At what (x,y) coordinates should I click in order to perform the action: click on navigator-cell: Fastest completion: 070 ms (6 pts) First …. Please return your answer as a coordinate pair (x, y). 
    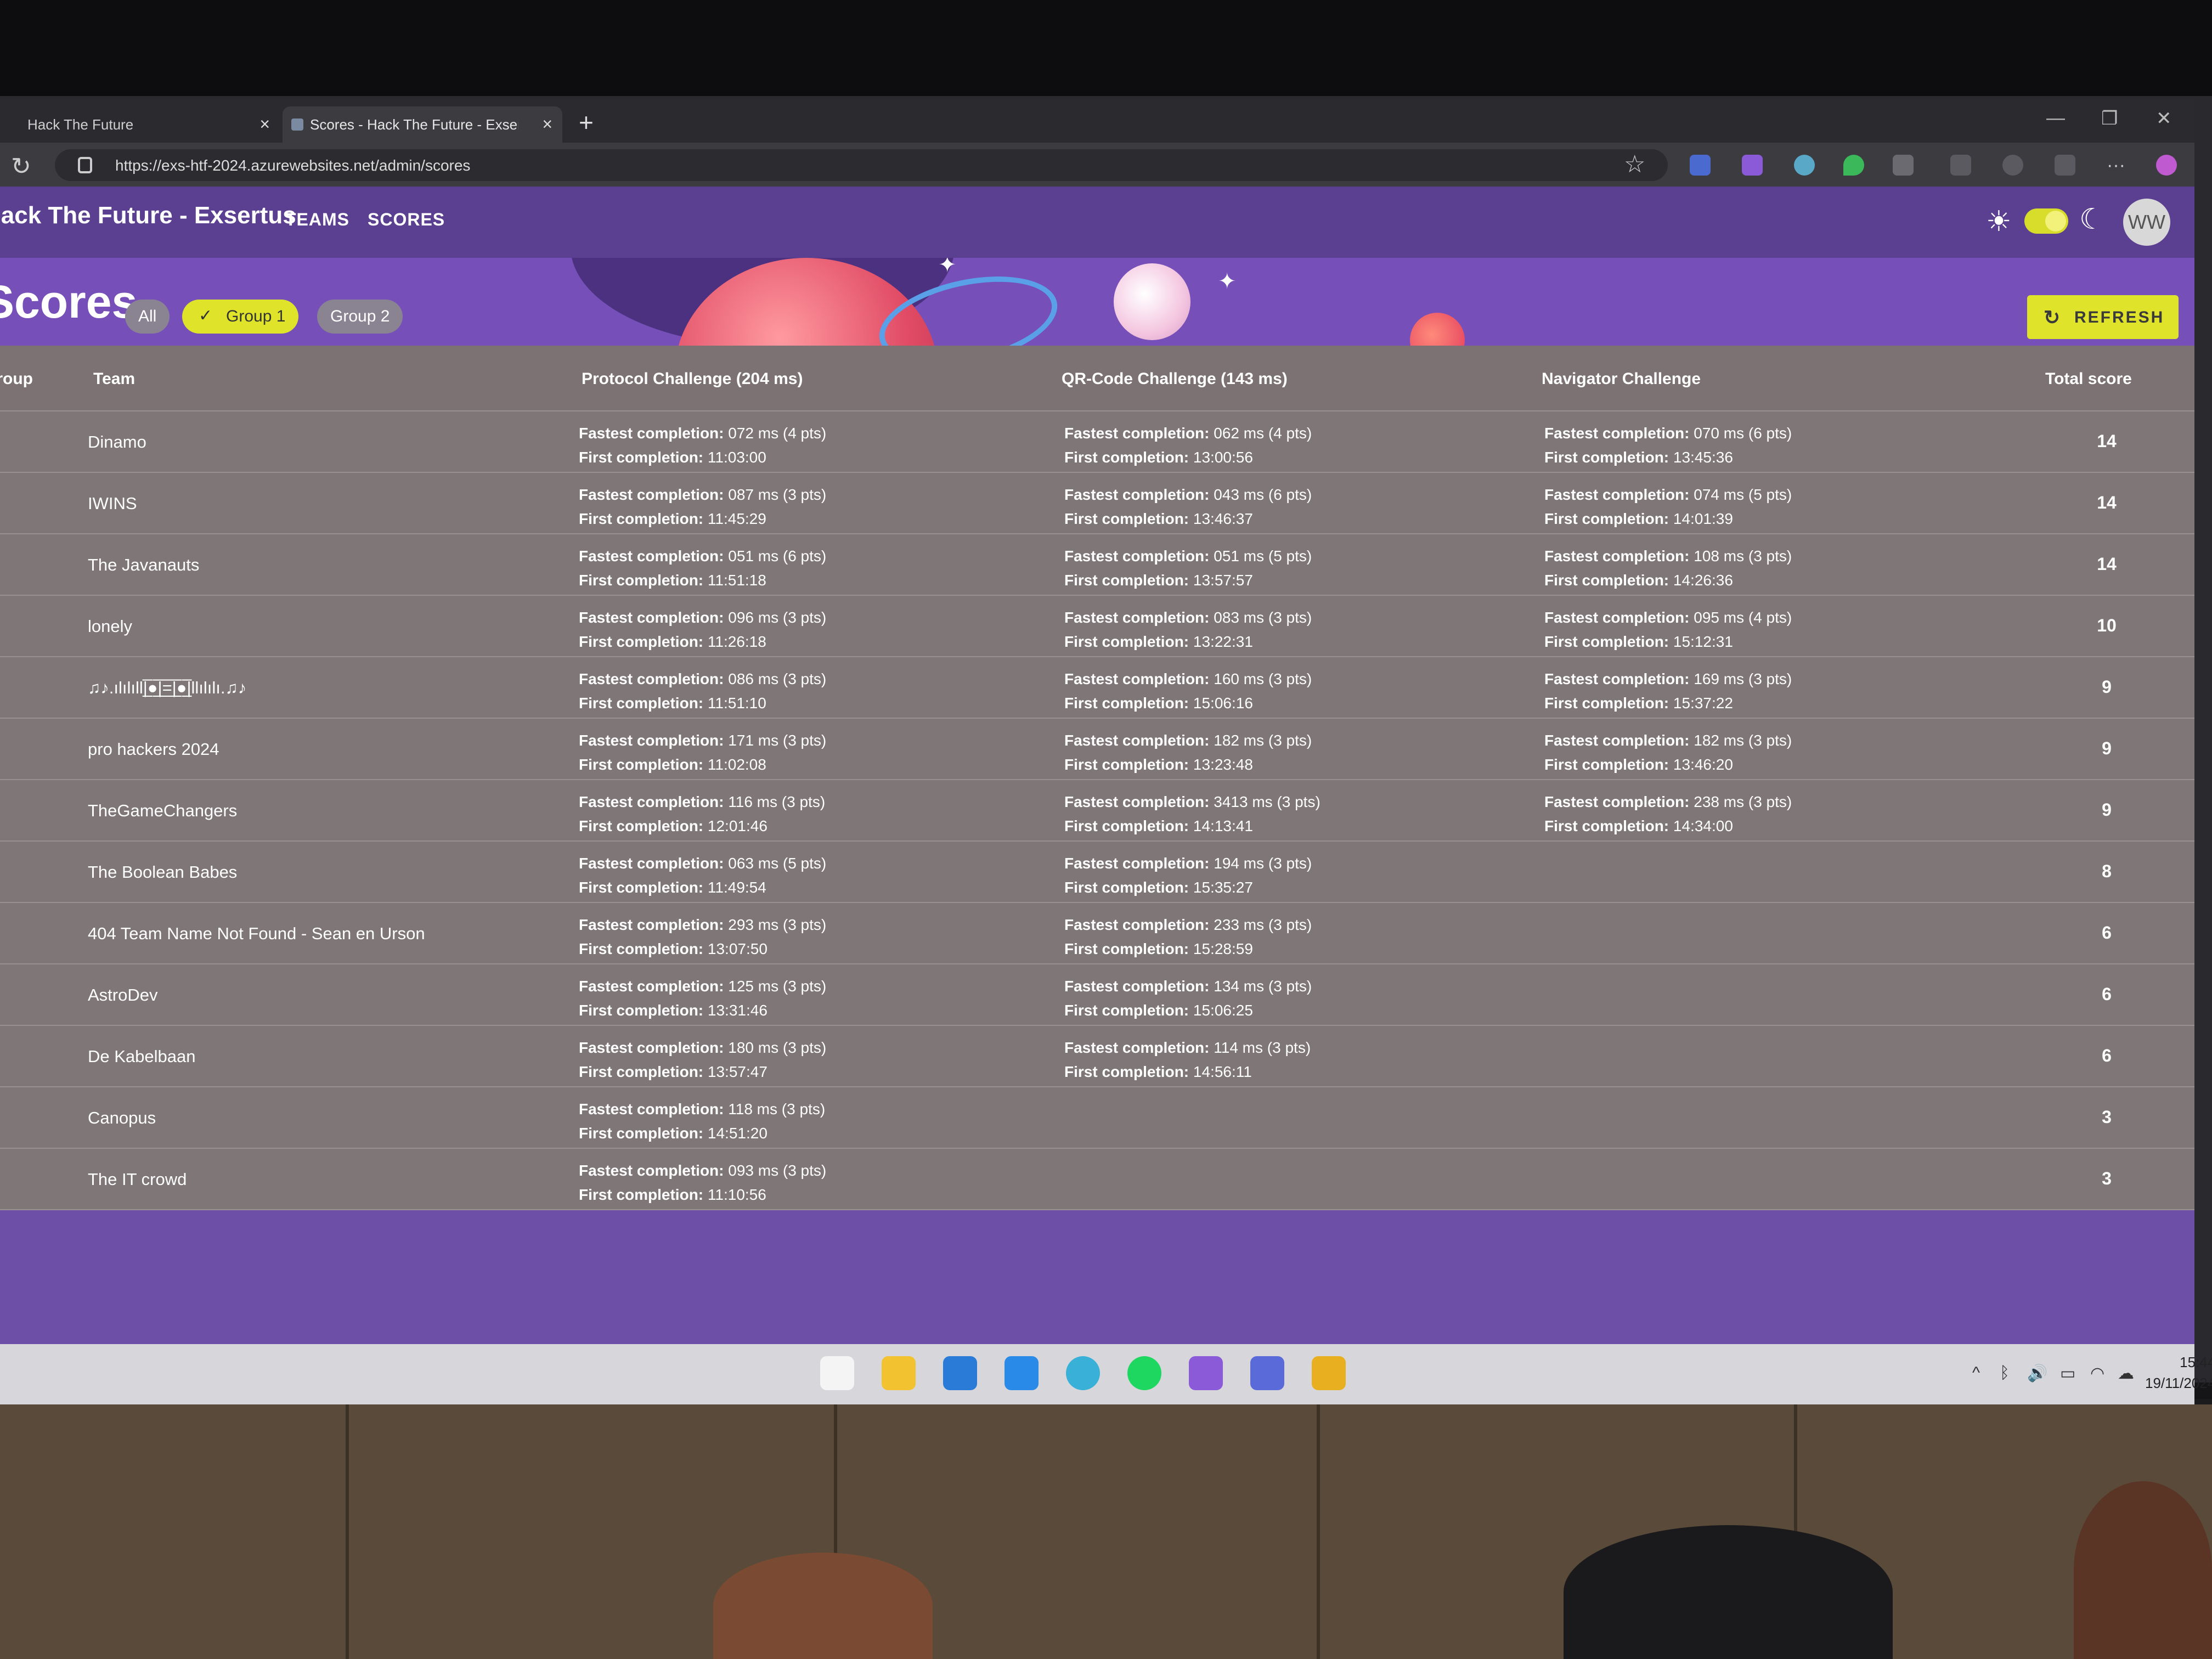
    Looking at the image, I should click on (1668, 446).